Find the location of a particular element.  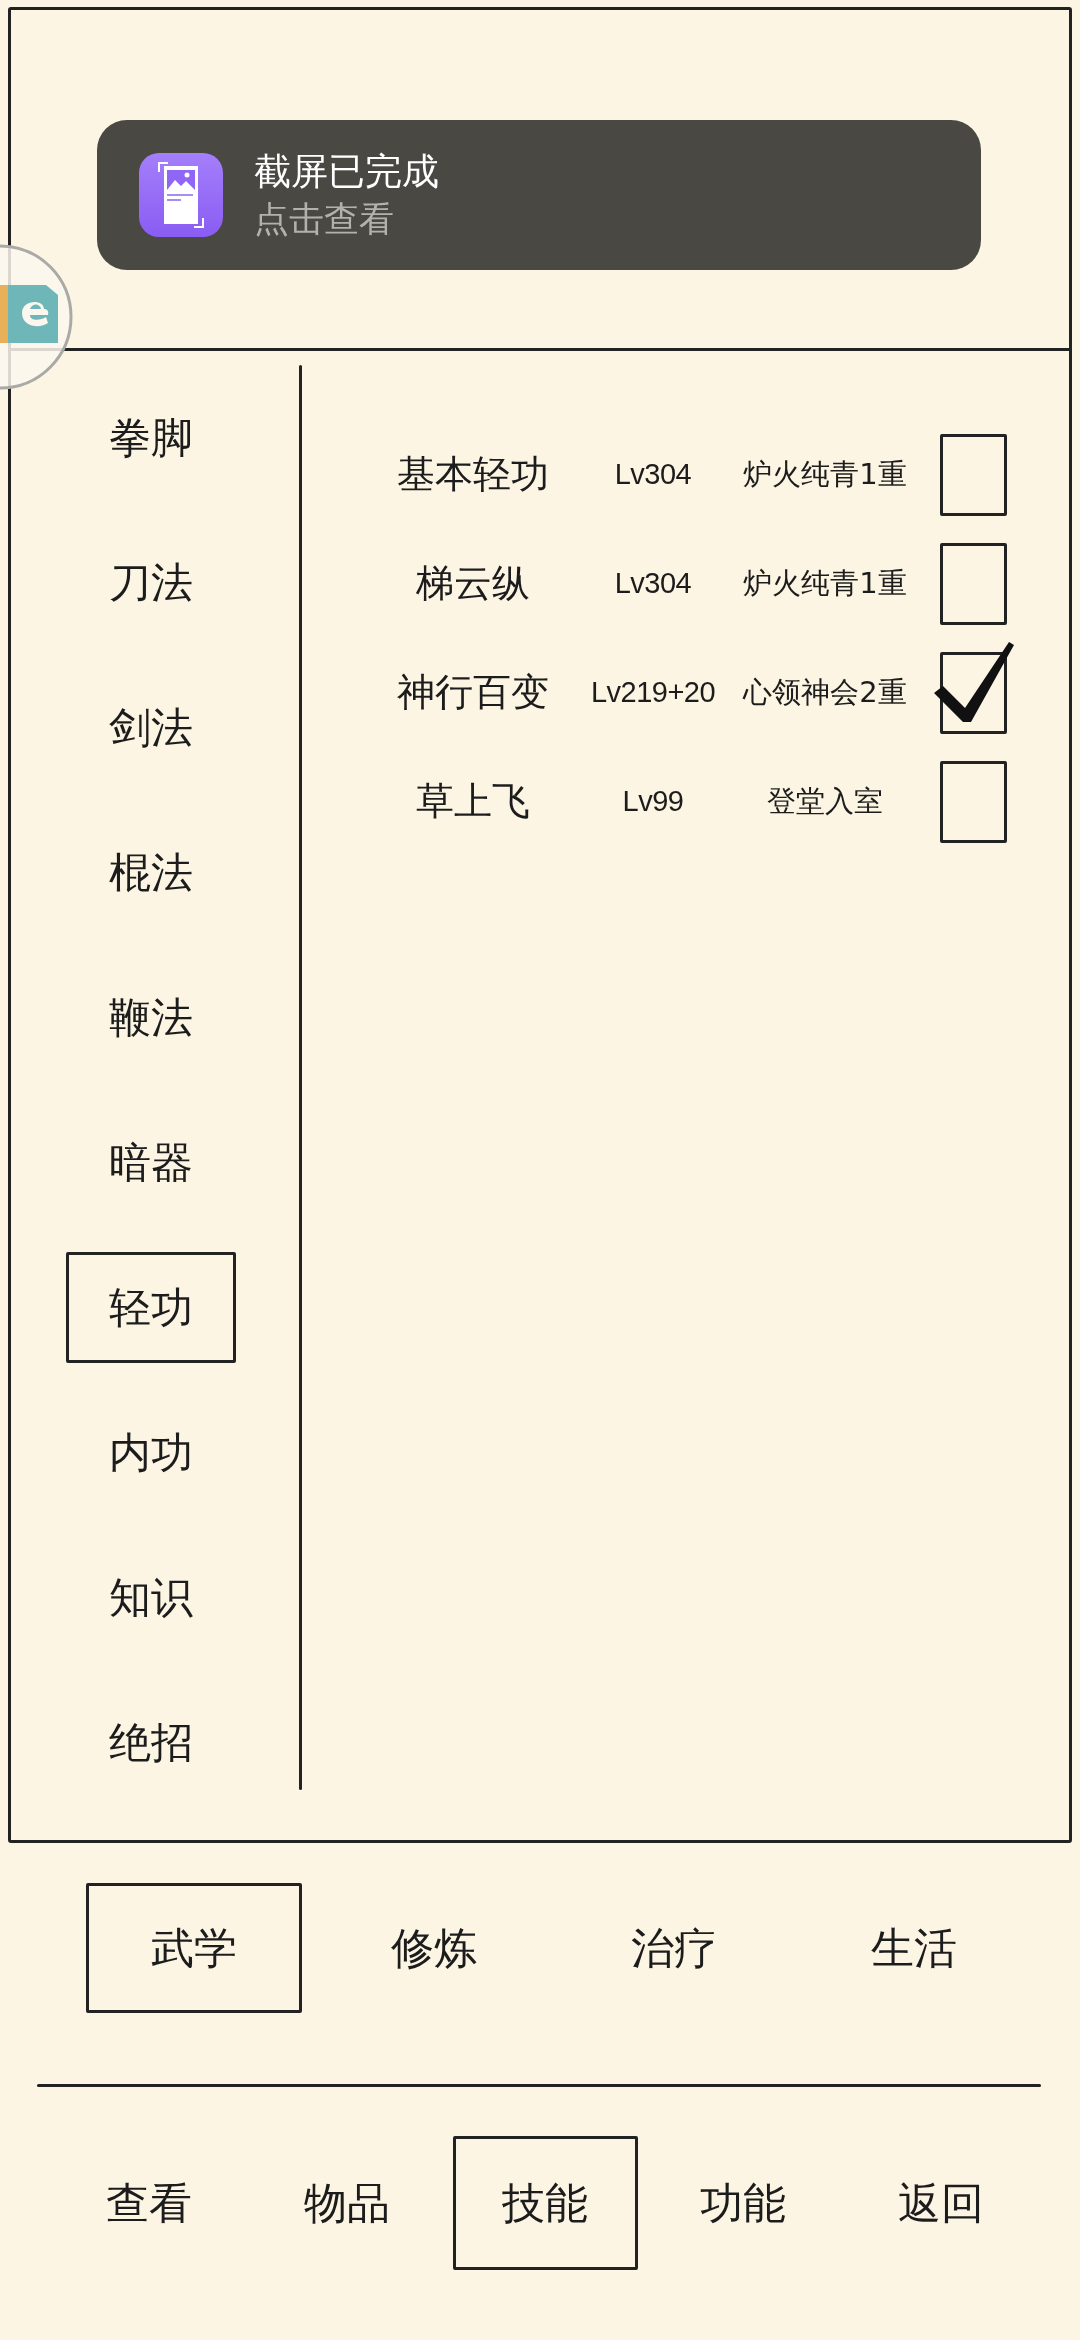

checkmark-icon is located at coordinates (974, 682).